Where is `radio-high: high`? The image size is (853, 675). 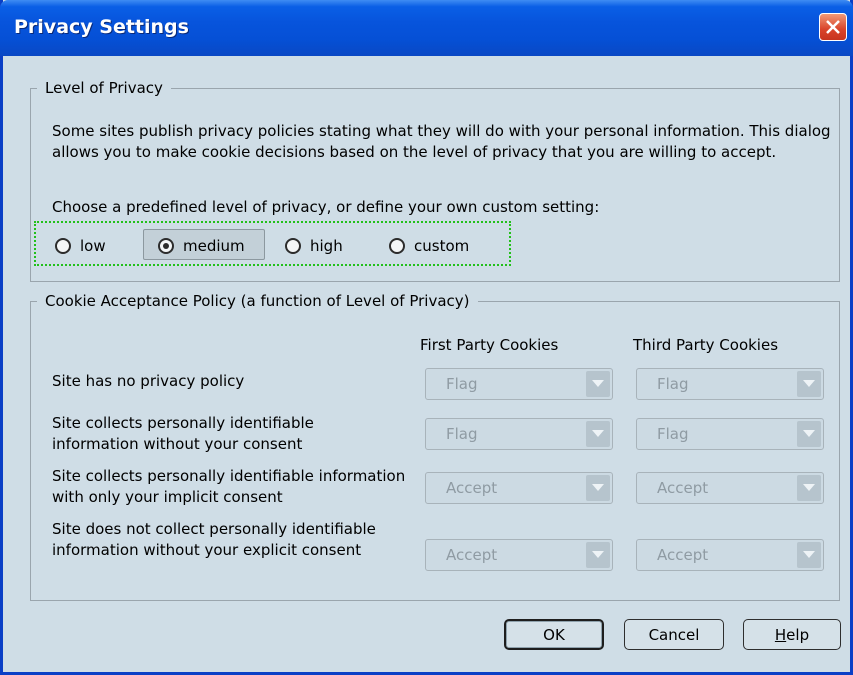
radio-high: high is located at coordinates (314, 246).